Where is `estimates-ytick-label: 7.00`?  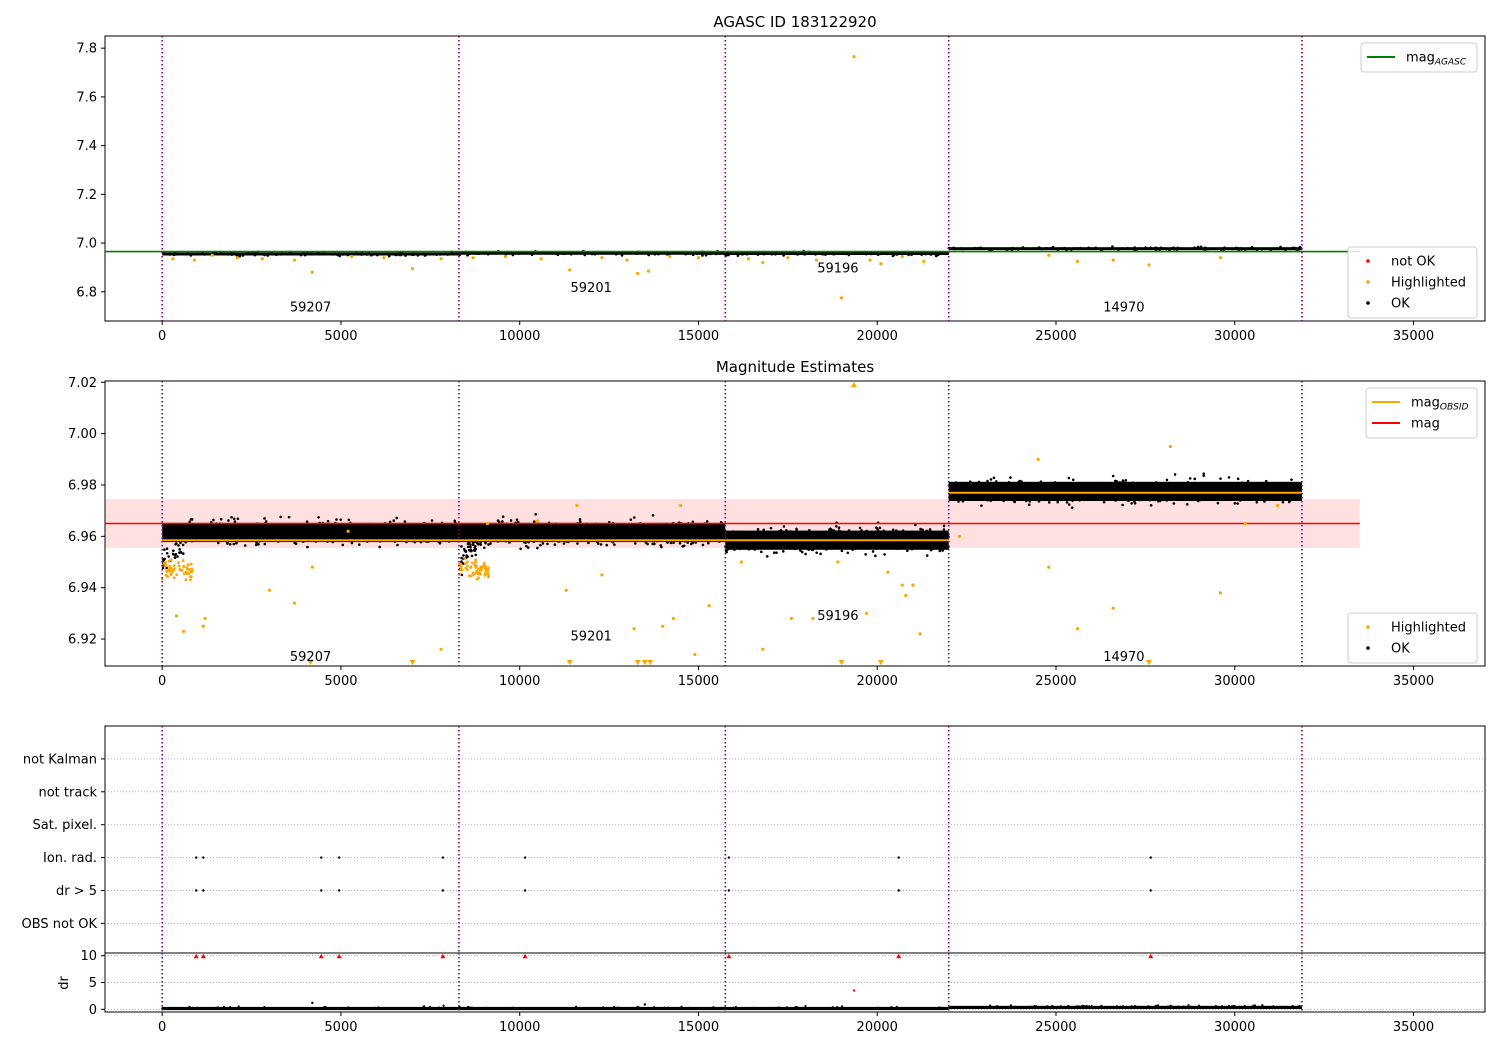 estimates-ytick-label: 7.00 is located at coordinates (82, 434).